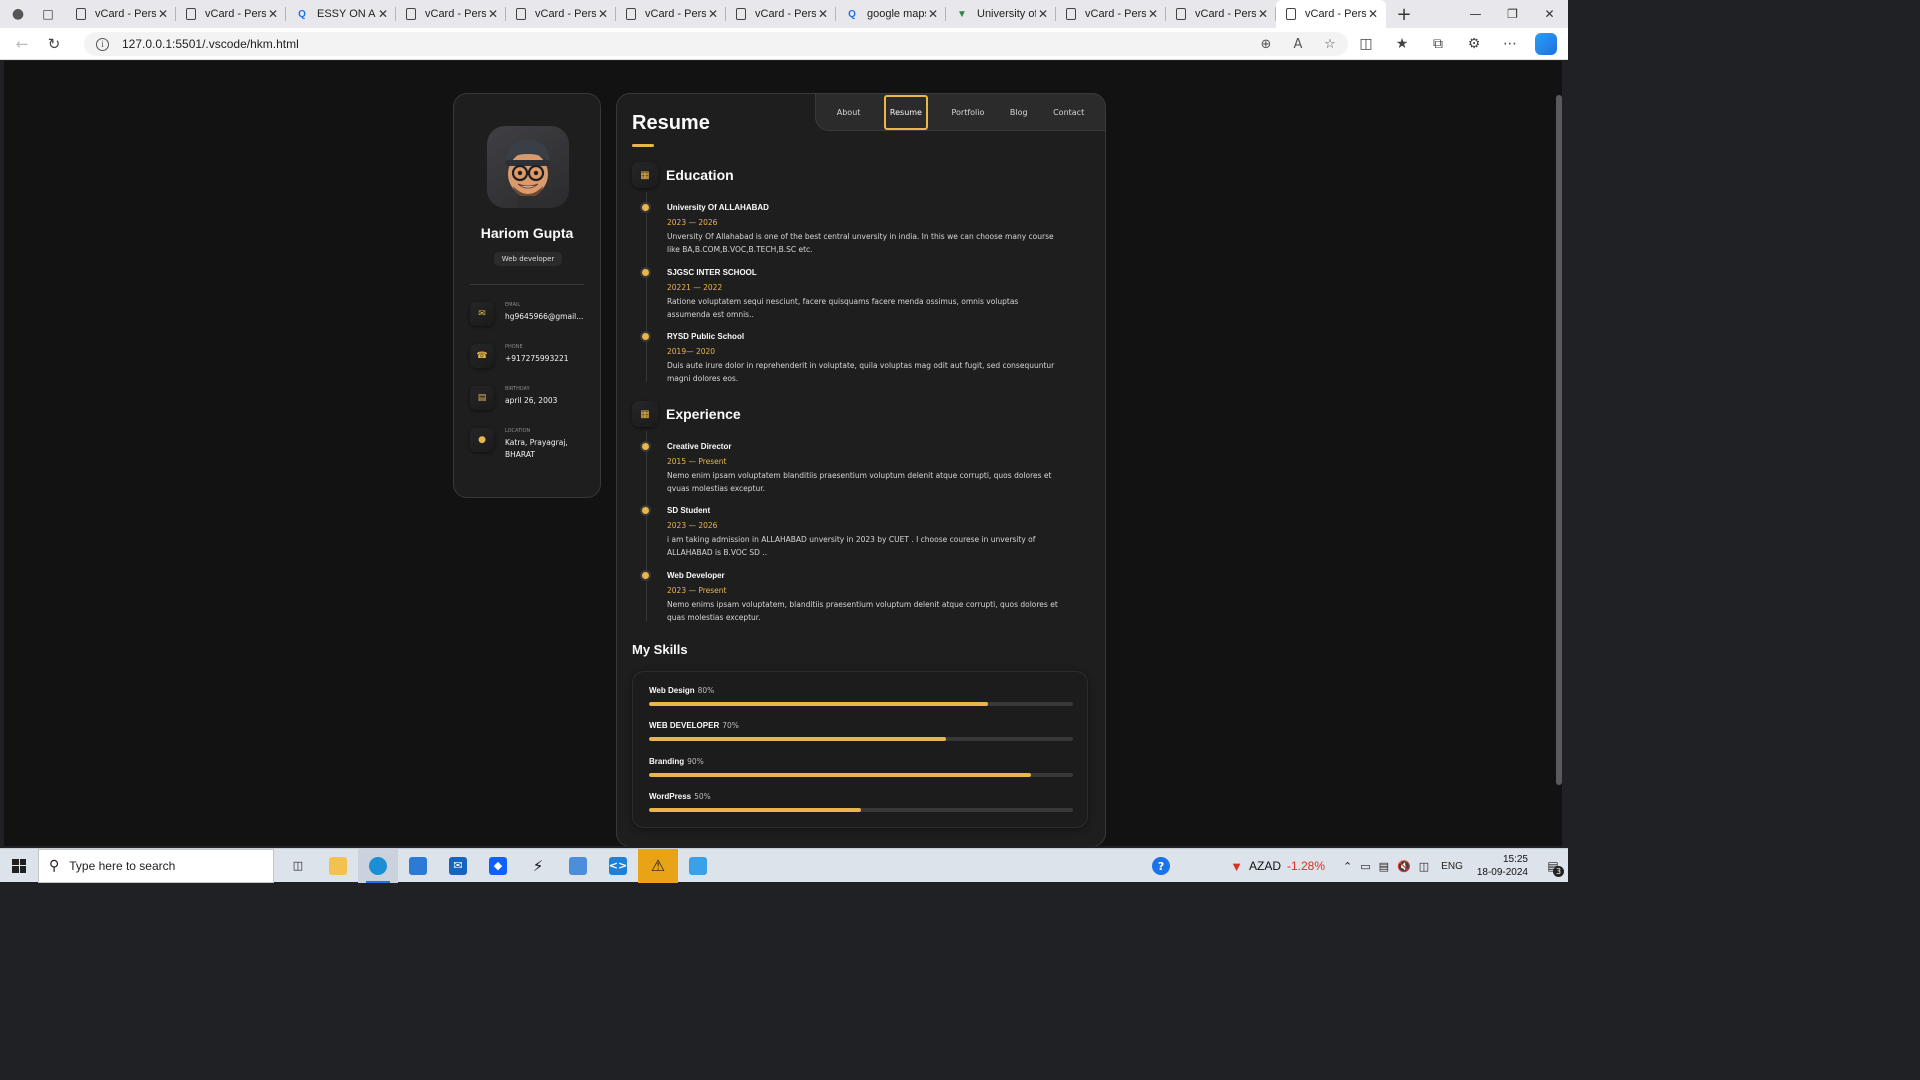 This screenshot has height=1080, width=1920. I want to click on nav-link-blog: Blog, so click(1019, 112).